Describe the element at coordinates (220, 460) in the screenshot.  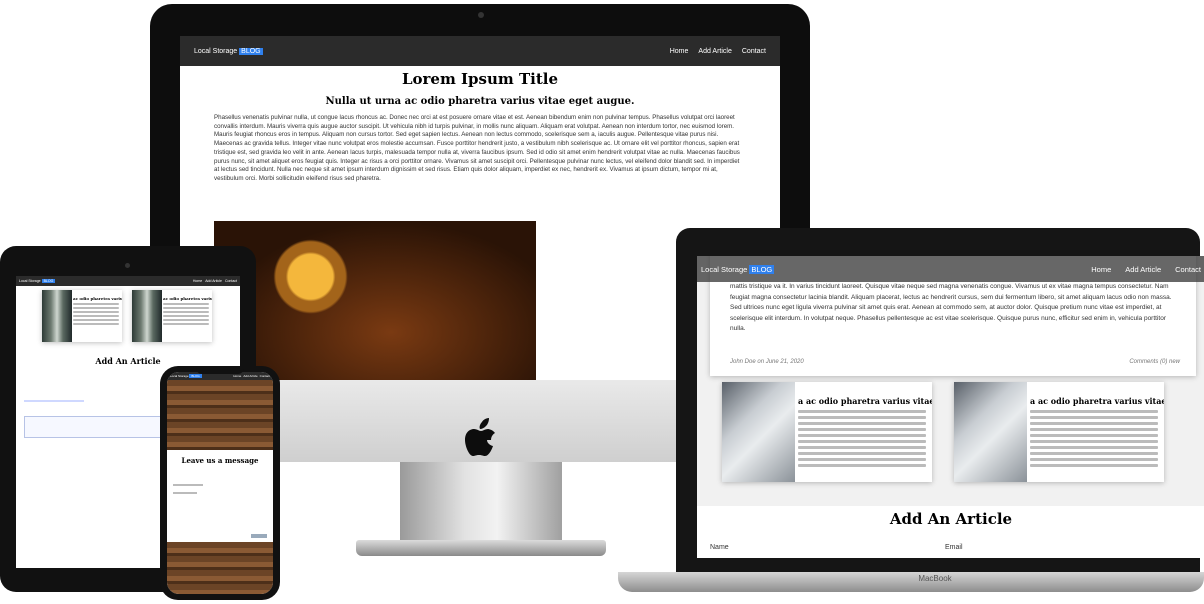
I see `contact-title: Leave us a message` at that location.